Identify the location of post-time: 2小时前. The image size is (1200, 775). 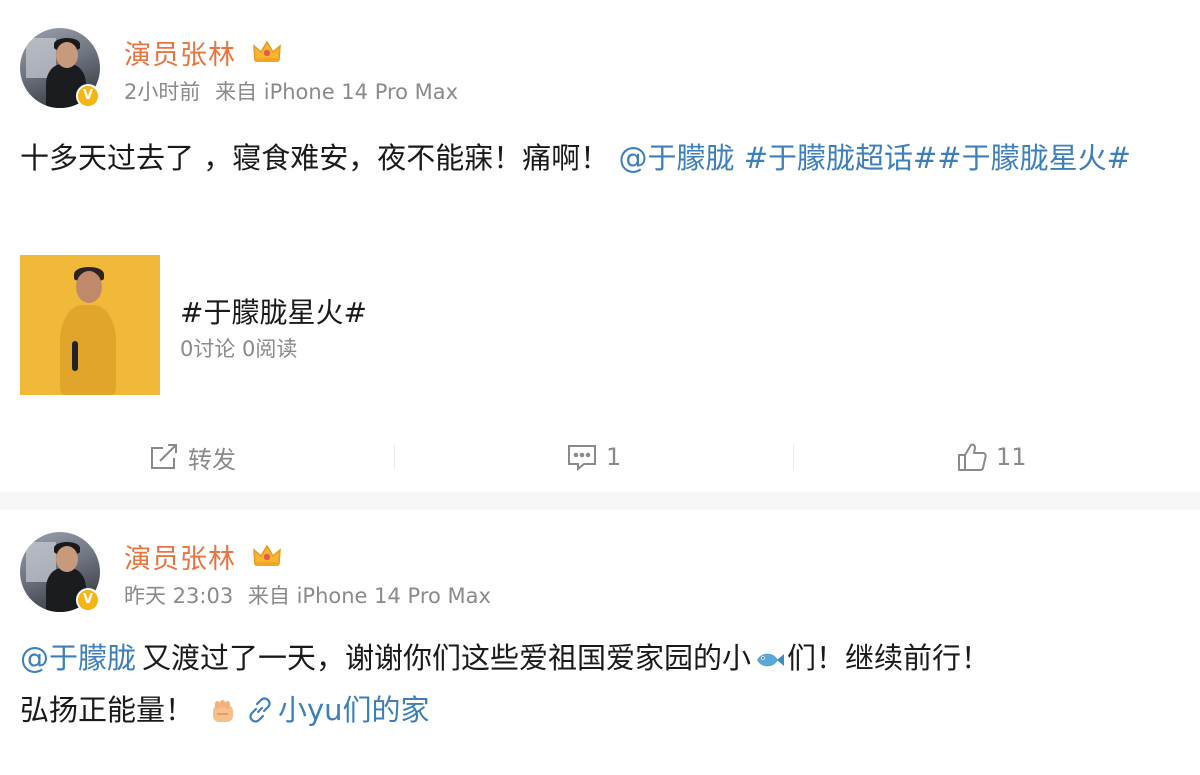
(162, 92).